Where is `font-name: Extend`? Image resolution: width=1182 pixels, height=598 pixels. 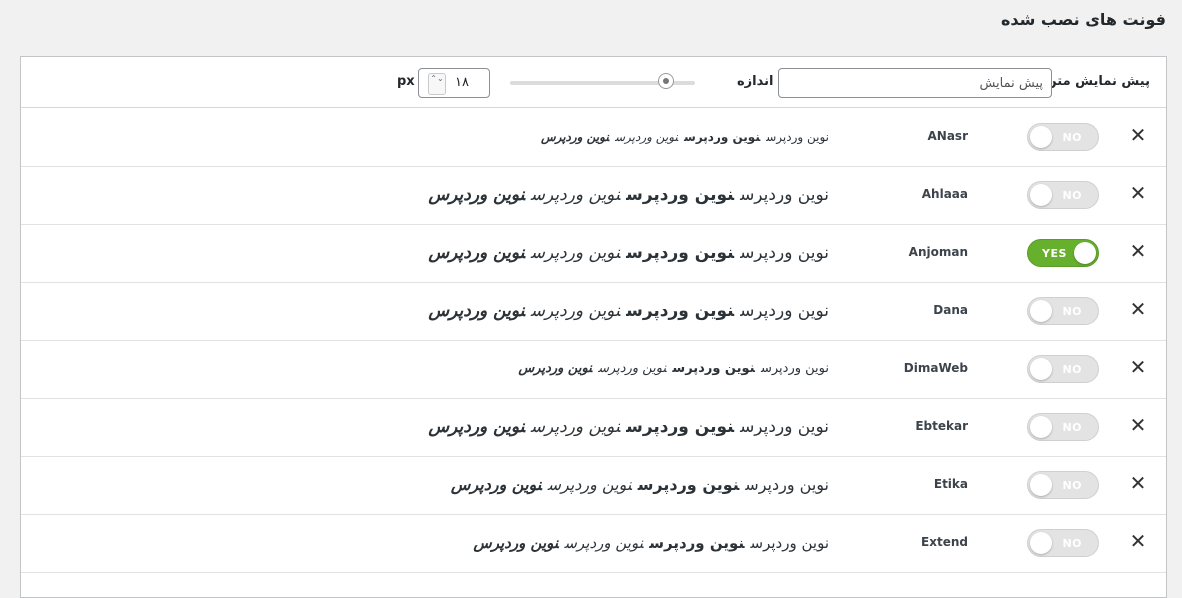
font-name: Extend is located at coordinates (944, 542).